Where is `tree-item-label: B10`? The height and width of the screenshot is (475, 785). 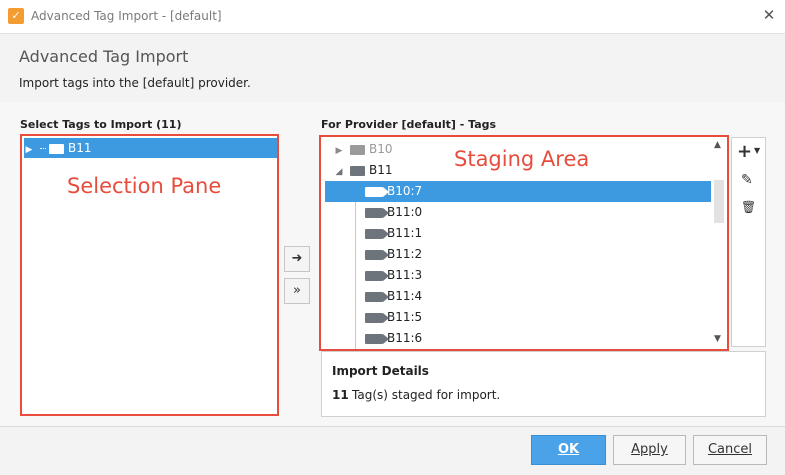
tree-item-label: B10 is located at coordinates (381, 149).